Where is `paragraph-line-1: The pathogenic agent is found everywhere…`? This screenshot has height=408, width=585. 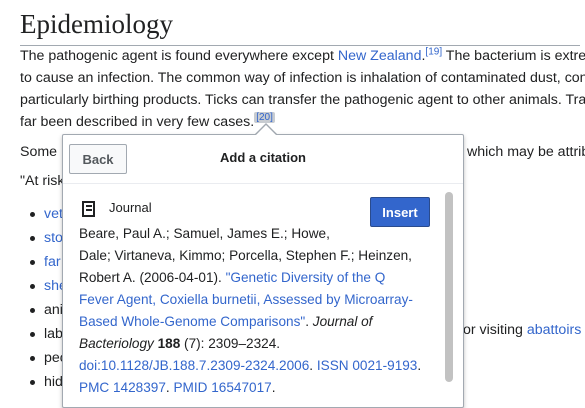
paragraph-line-1: The pathogenic agent is found everywhere… is located at coordinates (302, 55).